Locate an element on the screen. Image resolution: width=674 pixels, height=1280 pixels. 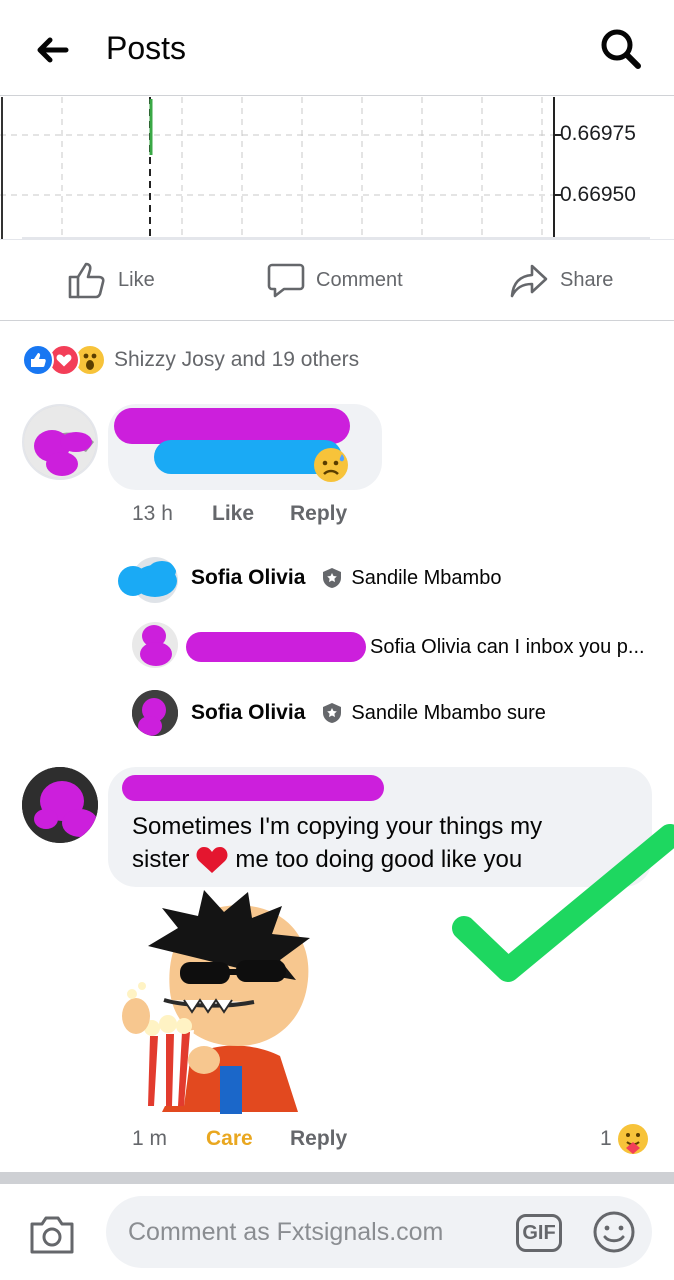
thumbs-up-icon is located at coordinates (86, 280).